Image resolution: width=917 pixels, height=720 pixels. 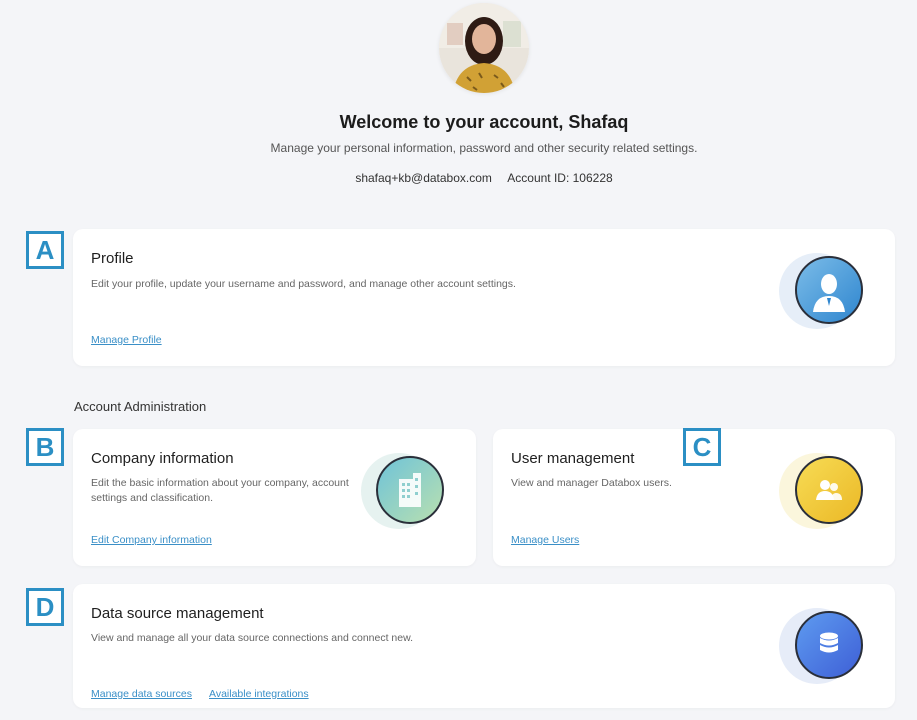 What do you see at coordinates (829, 490) in the screenshot?
I see `users-icon` at bounding box center [829, 490].